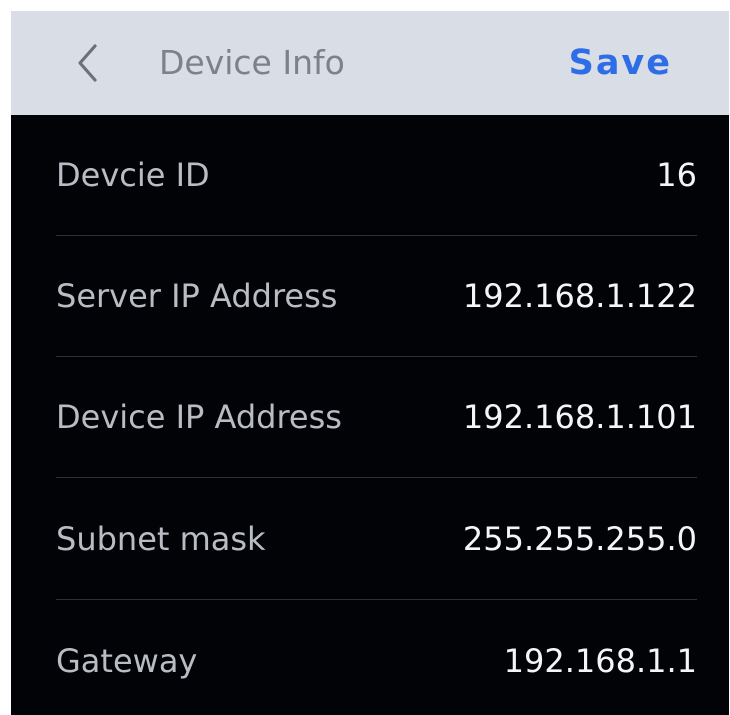  What do you see at coordinates (579, 539) in the screenshot?
I see `field-value: 255.255.255.0` at bounding box center [579, 539].